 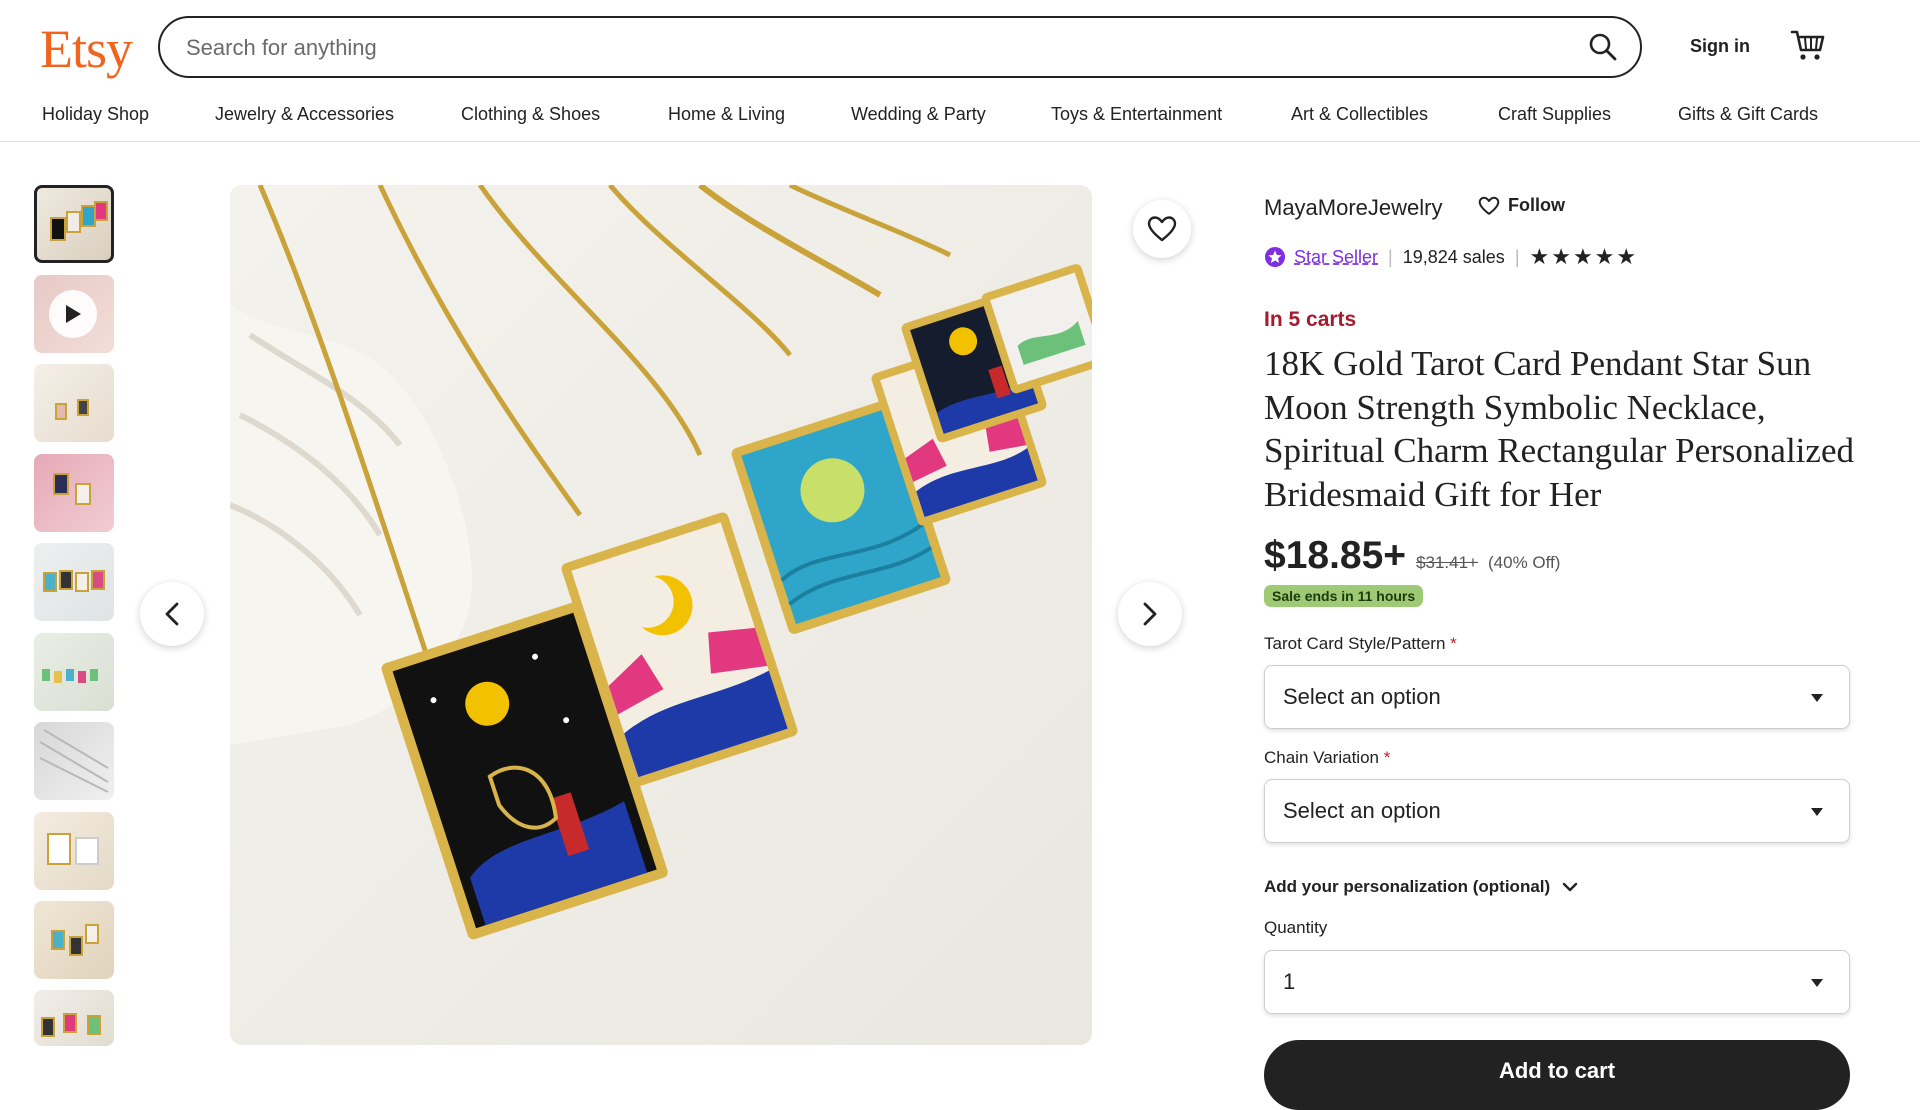 I want to click on personalization-label: Add your personalization (optional), so click(x=1407, y=886).